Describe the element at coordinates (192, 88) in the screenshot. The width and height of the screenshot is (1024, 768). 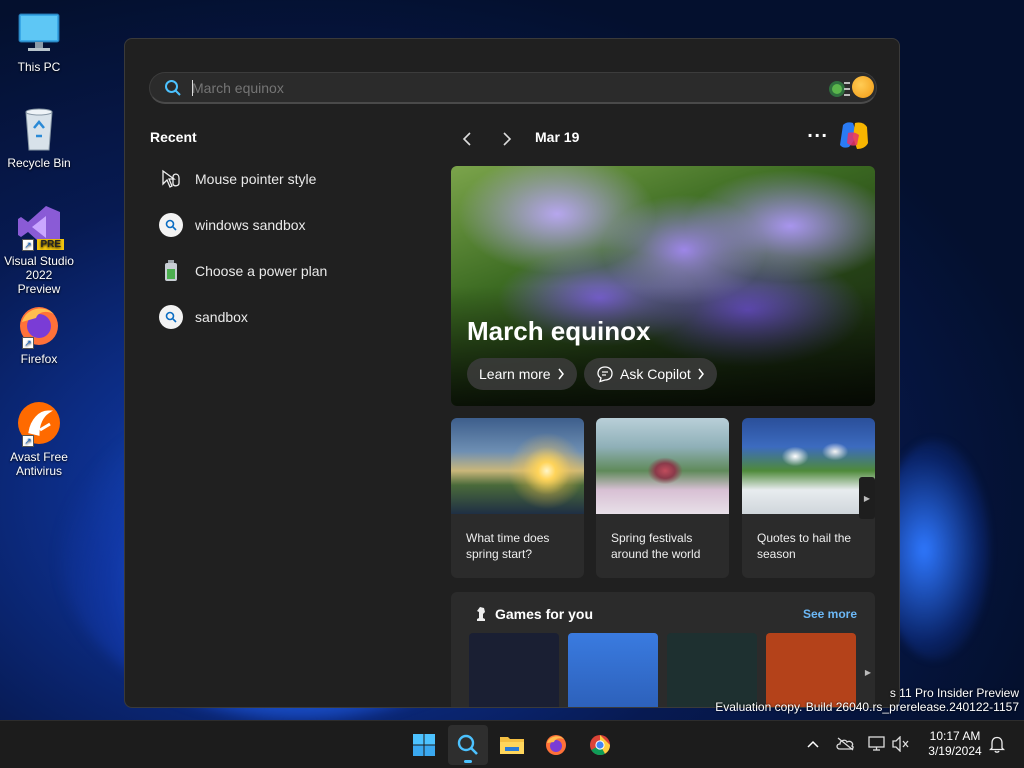
I see `text-caret` at that location.